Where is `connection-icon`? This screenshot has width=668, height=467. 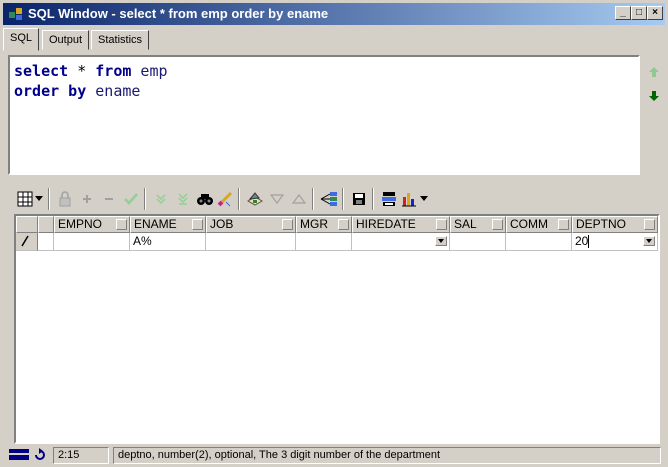 connection-icon is located at coordinates (19, 455).